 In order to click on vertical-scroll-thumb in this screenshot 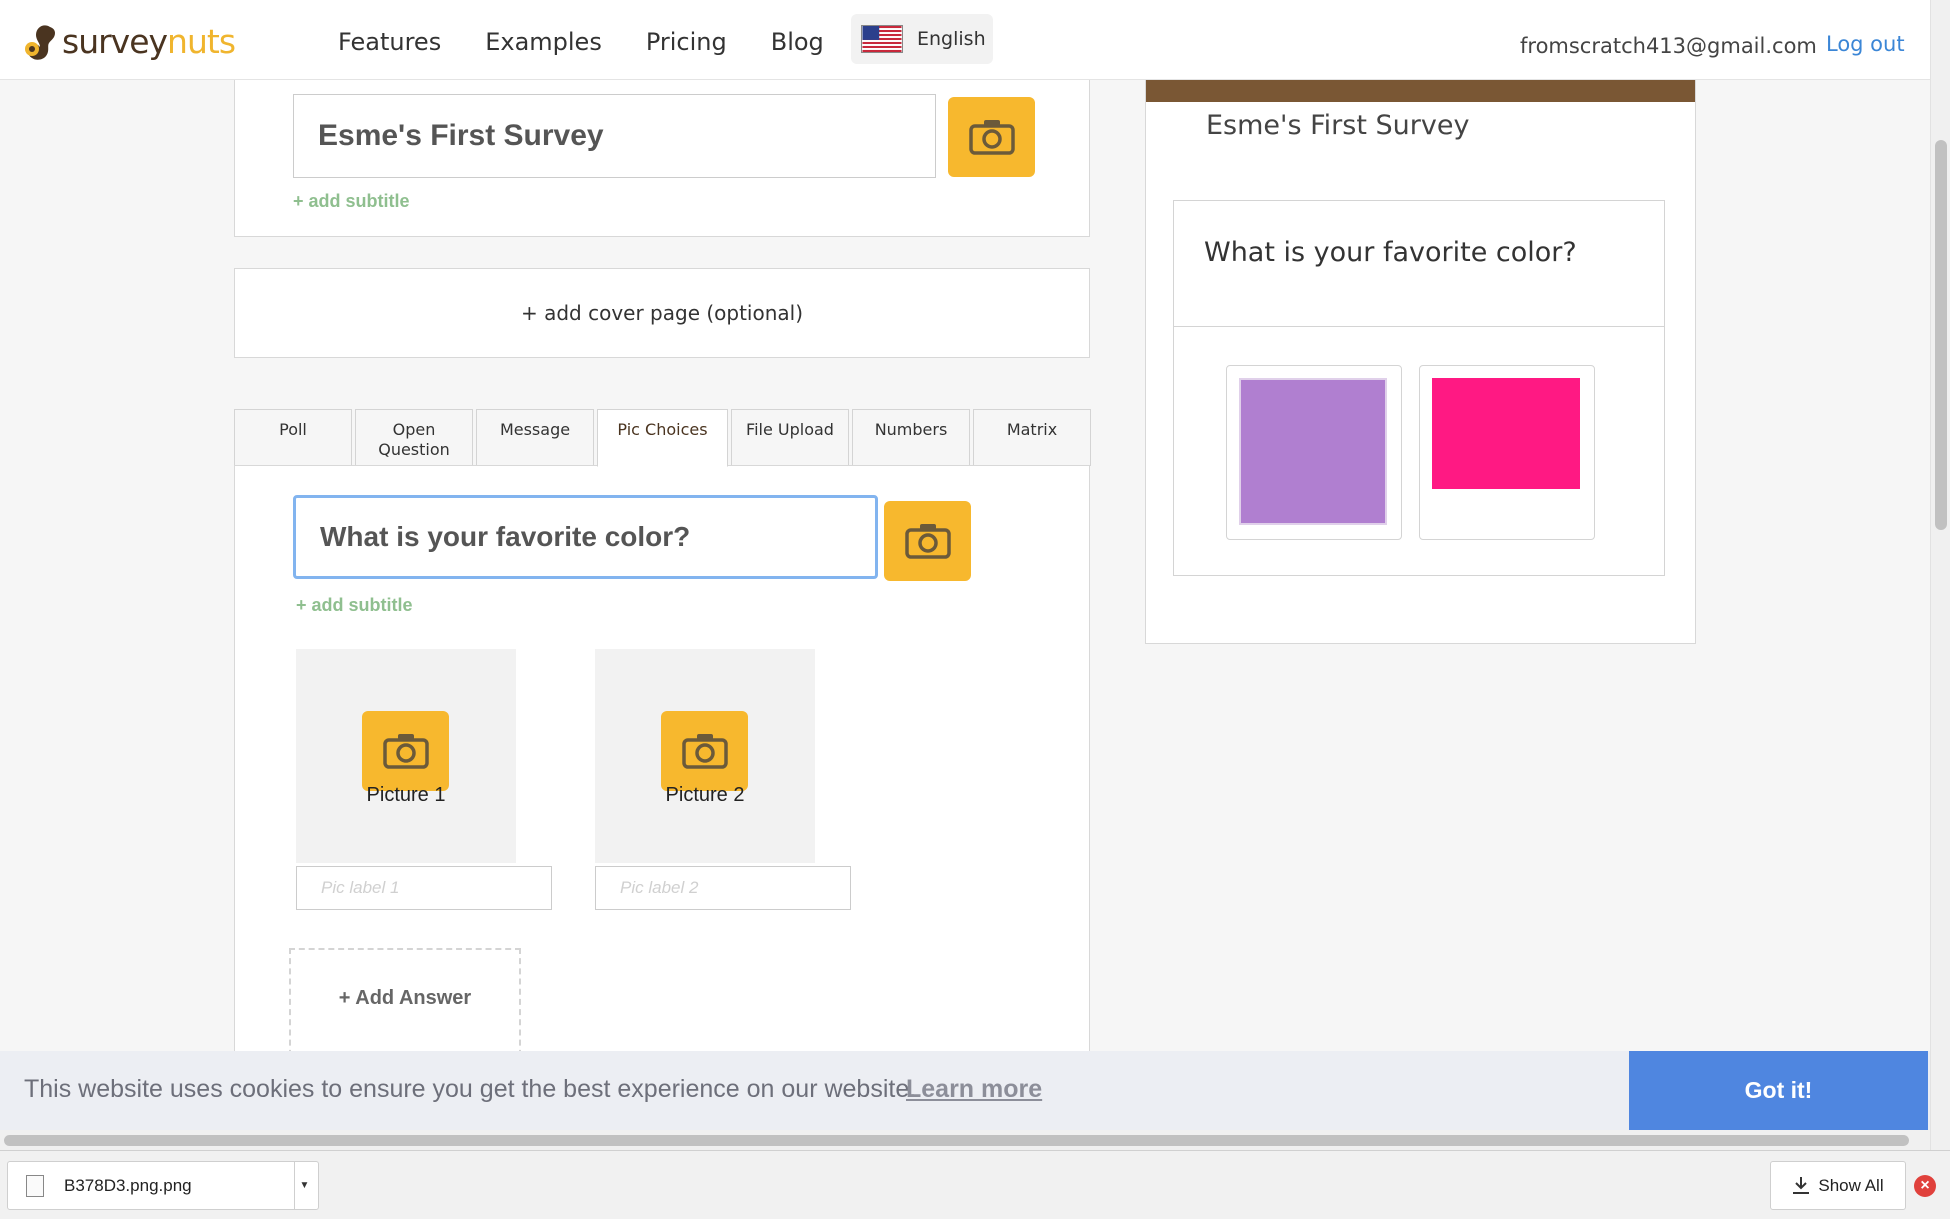, I will do `click(1941, 335)`.